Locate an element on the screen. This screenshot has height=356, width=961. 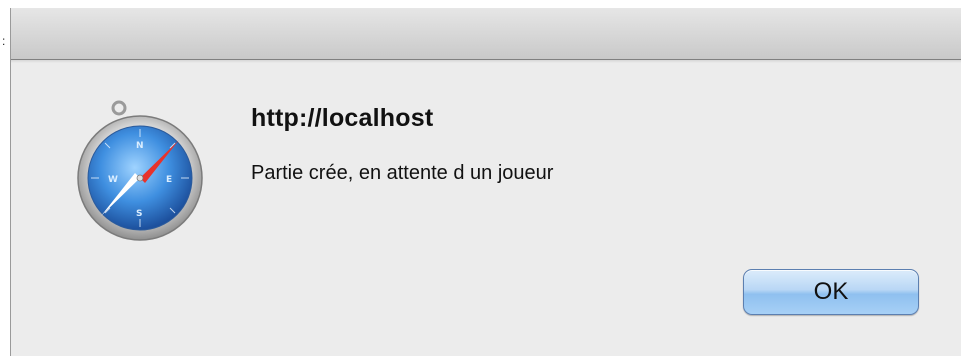
dialog-title: http://localhost is located at coordinates (342, 118).